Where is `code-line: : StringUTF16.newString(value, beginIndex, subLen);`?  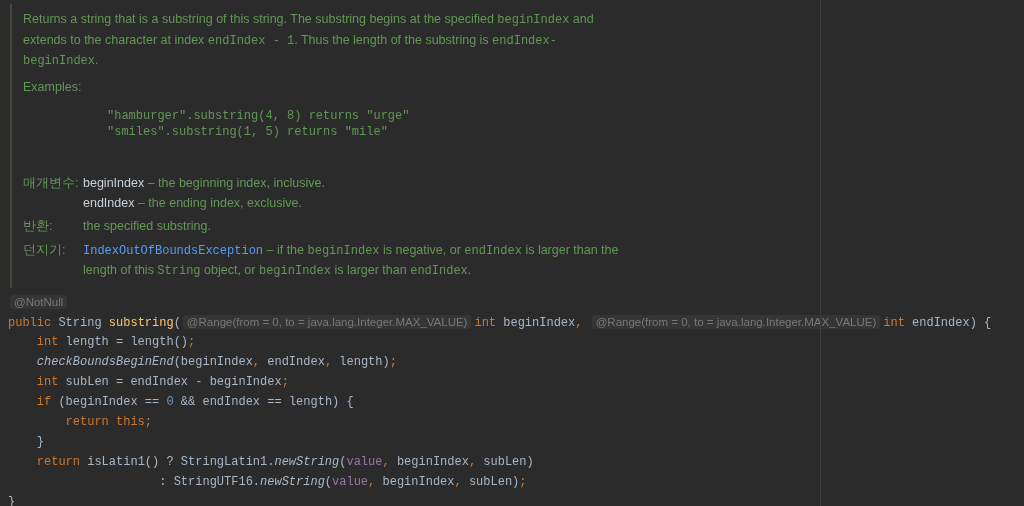 code-line: : StringUTF16.newString(value, beginIndex, subLen); is located at coordinates (342, 482).